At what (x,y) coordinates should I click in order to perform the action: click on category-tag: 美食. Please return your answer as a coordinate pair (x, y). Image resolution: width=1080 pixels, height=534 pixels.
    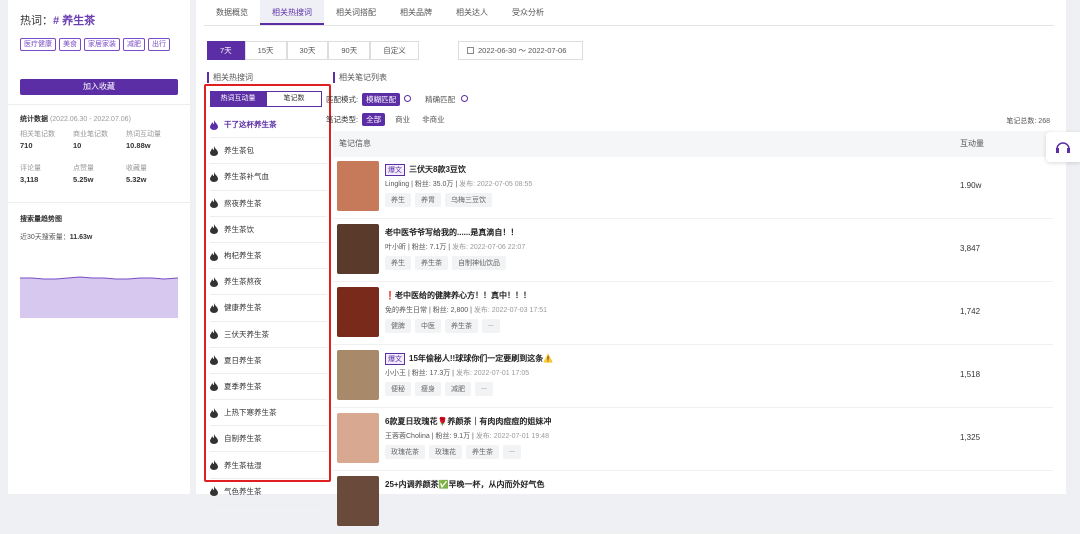
    Looking at the image, I should click on (70, 44).